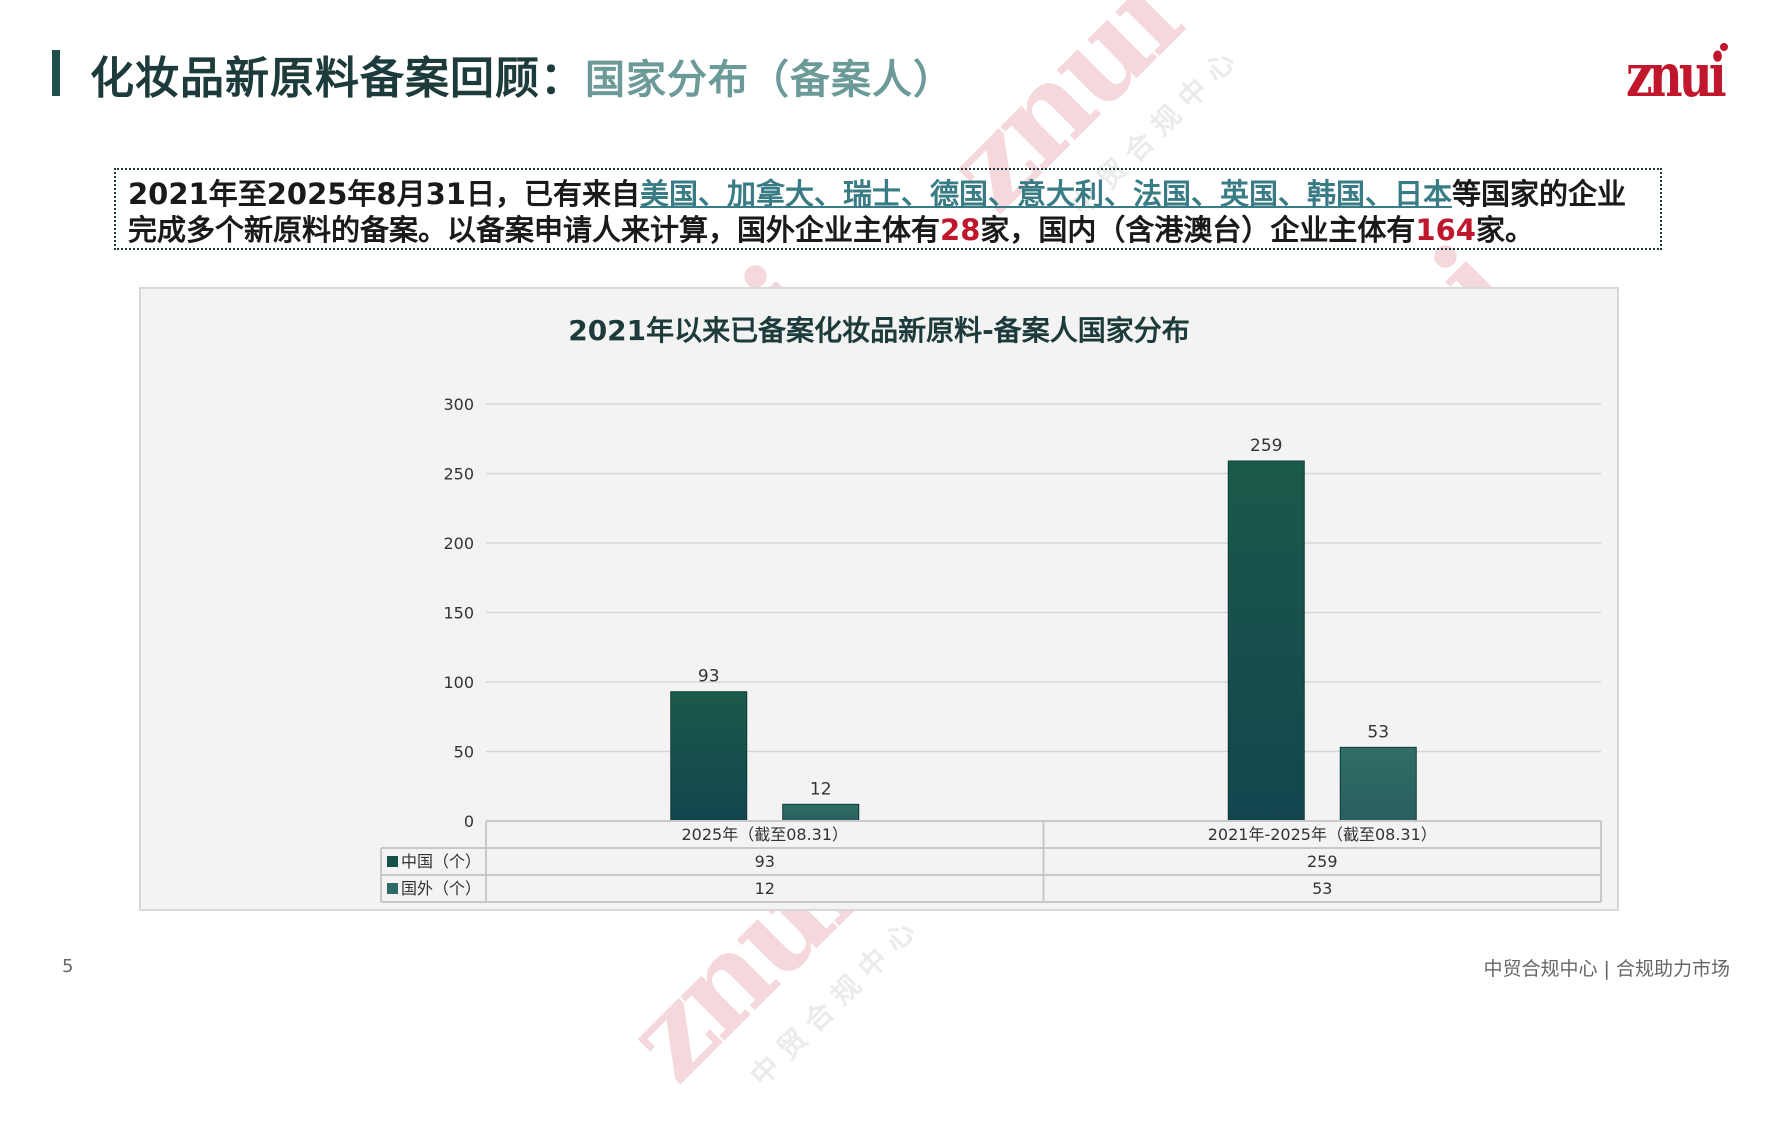  What do you see at coordinates (458, 613) in the screenshot?
I see `y-tick-label: 150` at bounding box center [458, 613].